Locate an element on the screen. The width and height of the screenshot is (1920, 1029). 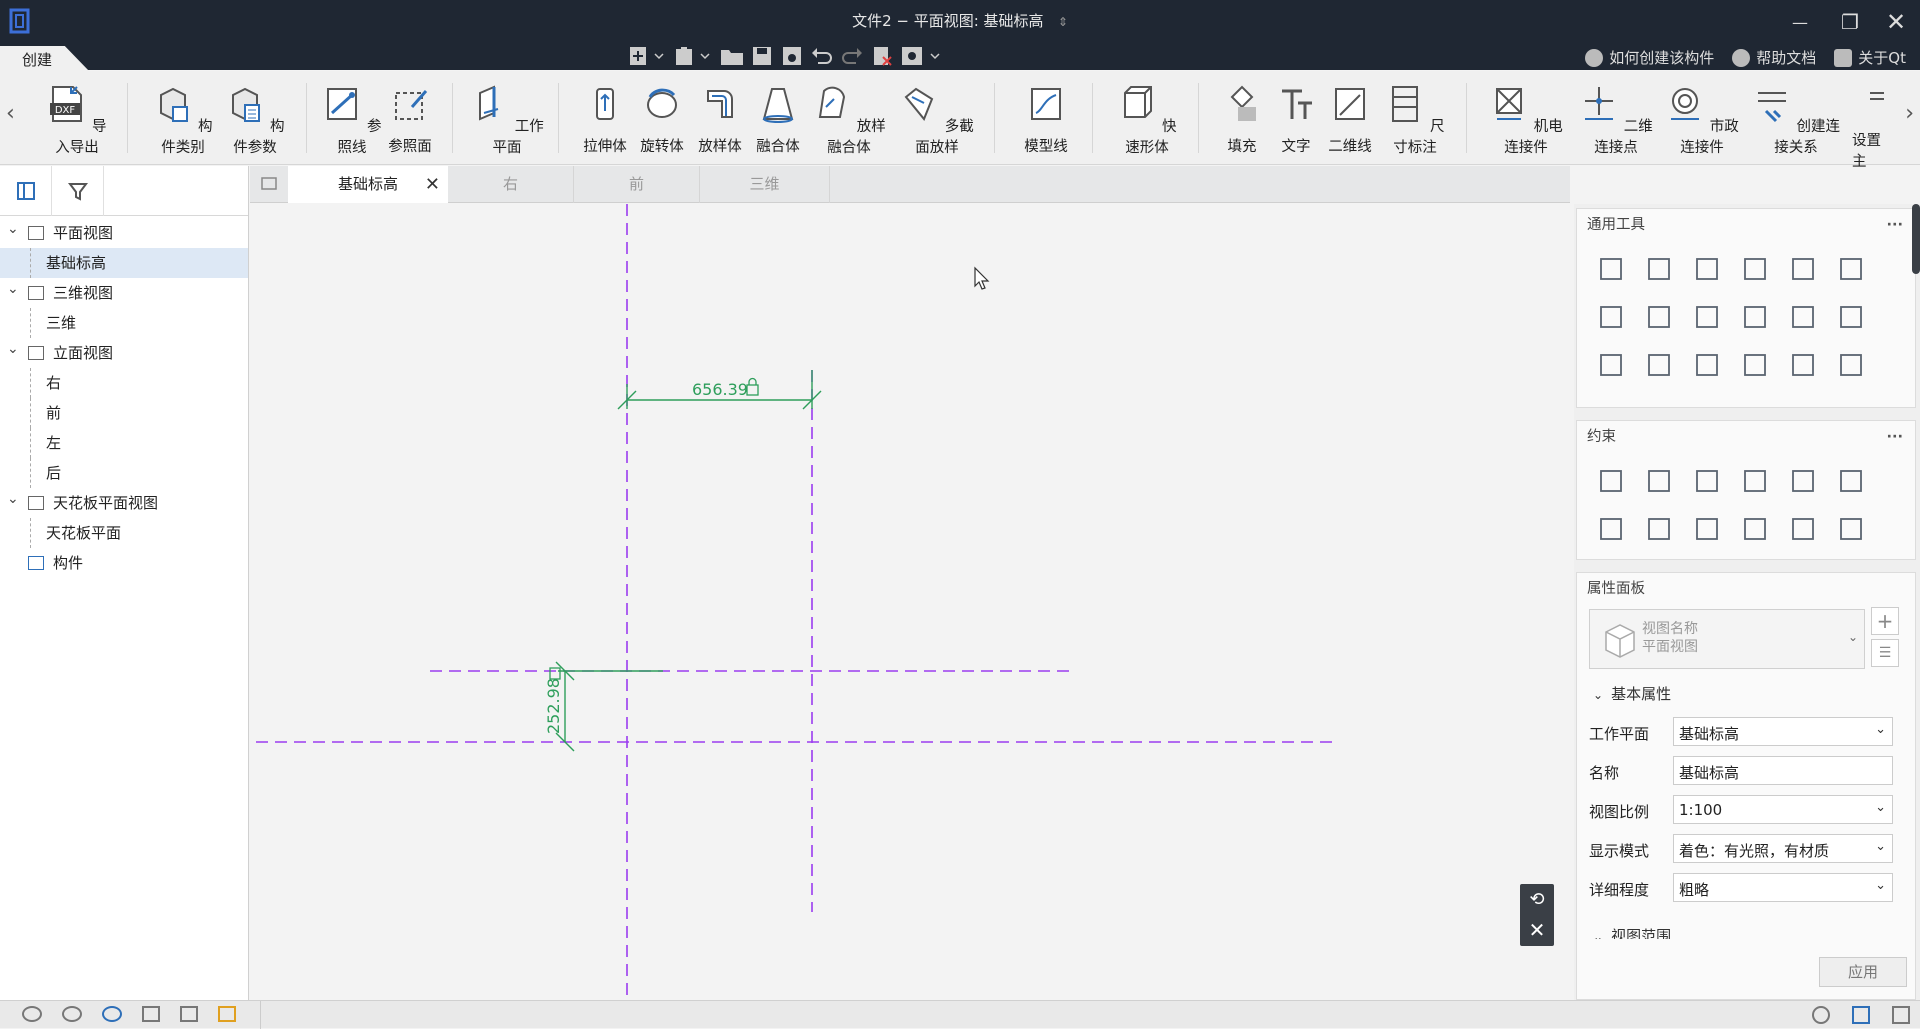
2d-connection-point-button: 二维连接点 is located at coordinates (1616, 120).